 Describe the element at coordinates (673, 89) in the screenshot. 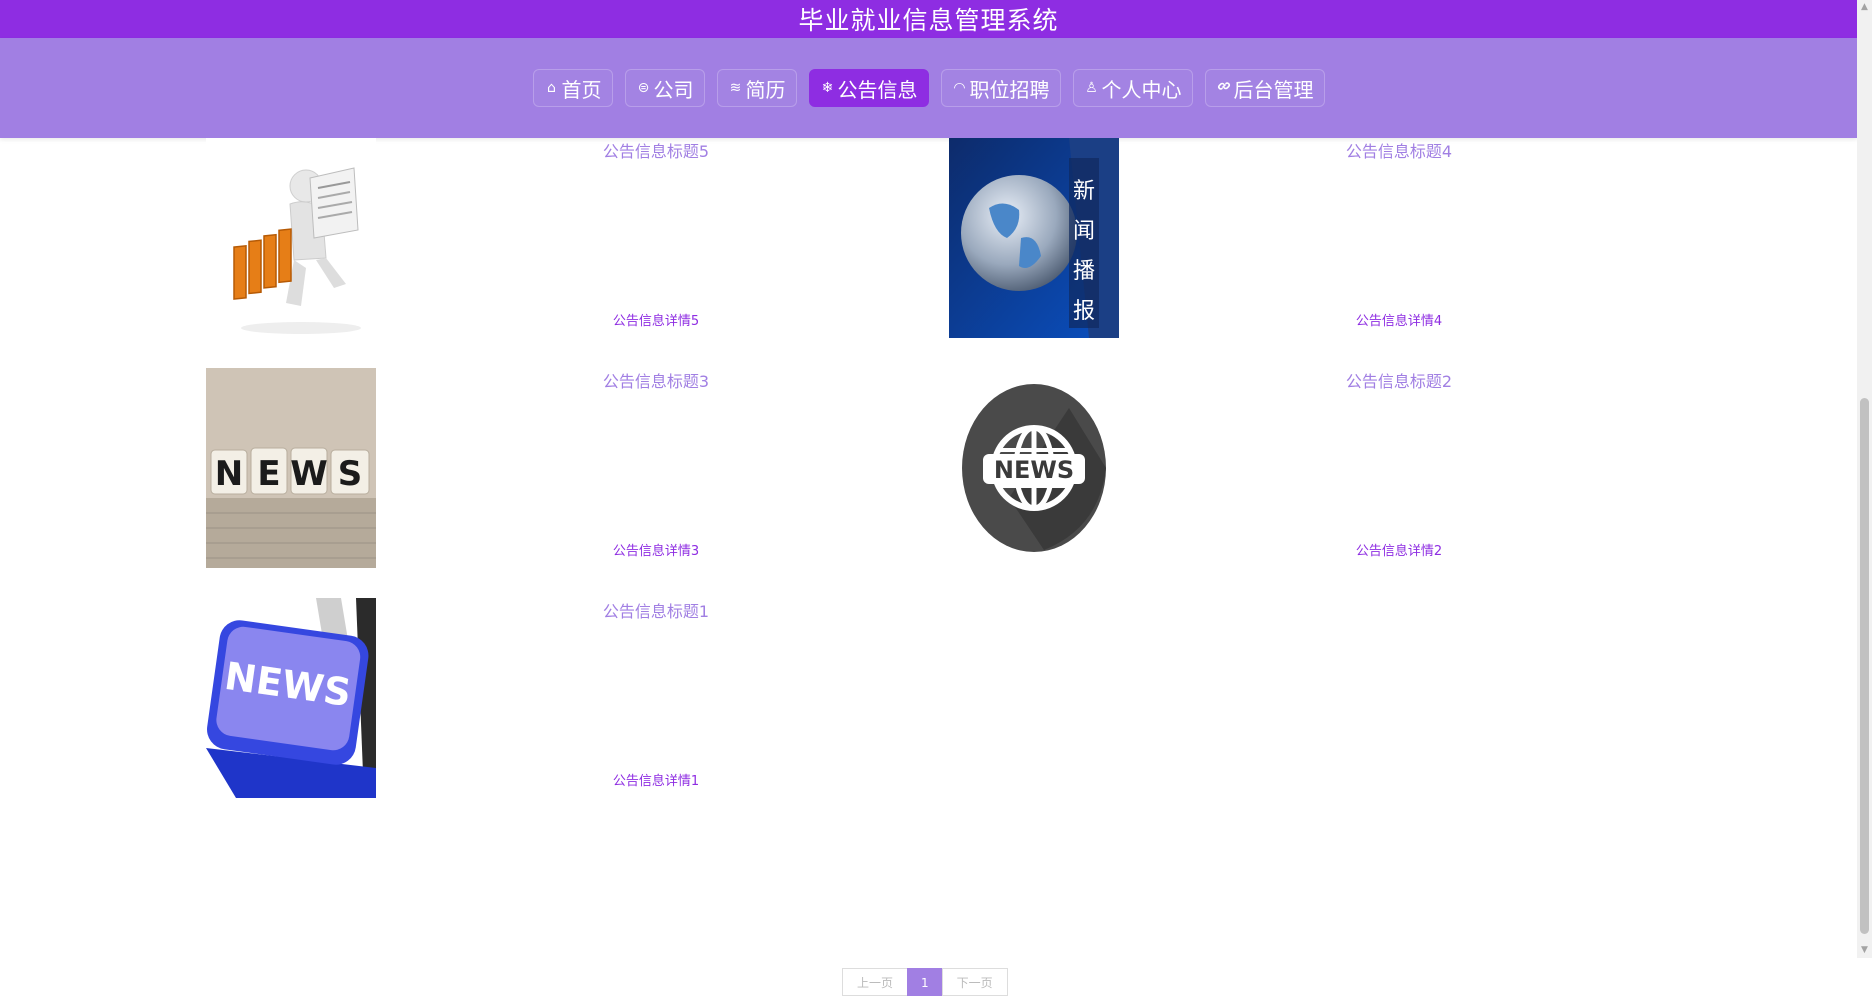

I see `nav-label: 公司` at that location.